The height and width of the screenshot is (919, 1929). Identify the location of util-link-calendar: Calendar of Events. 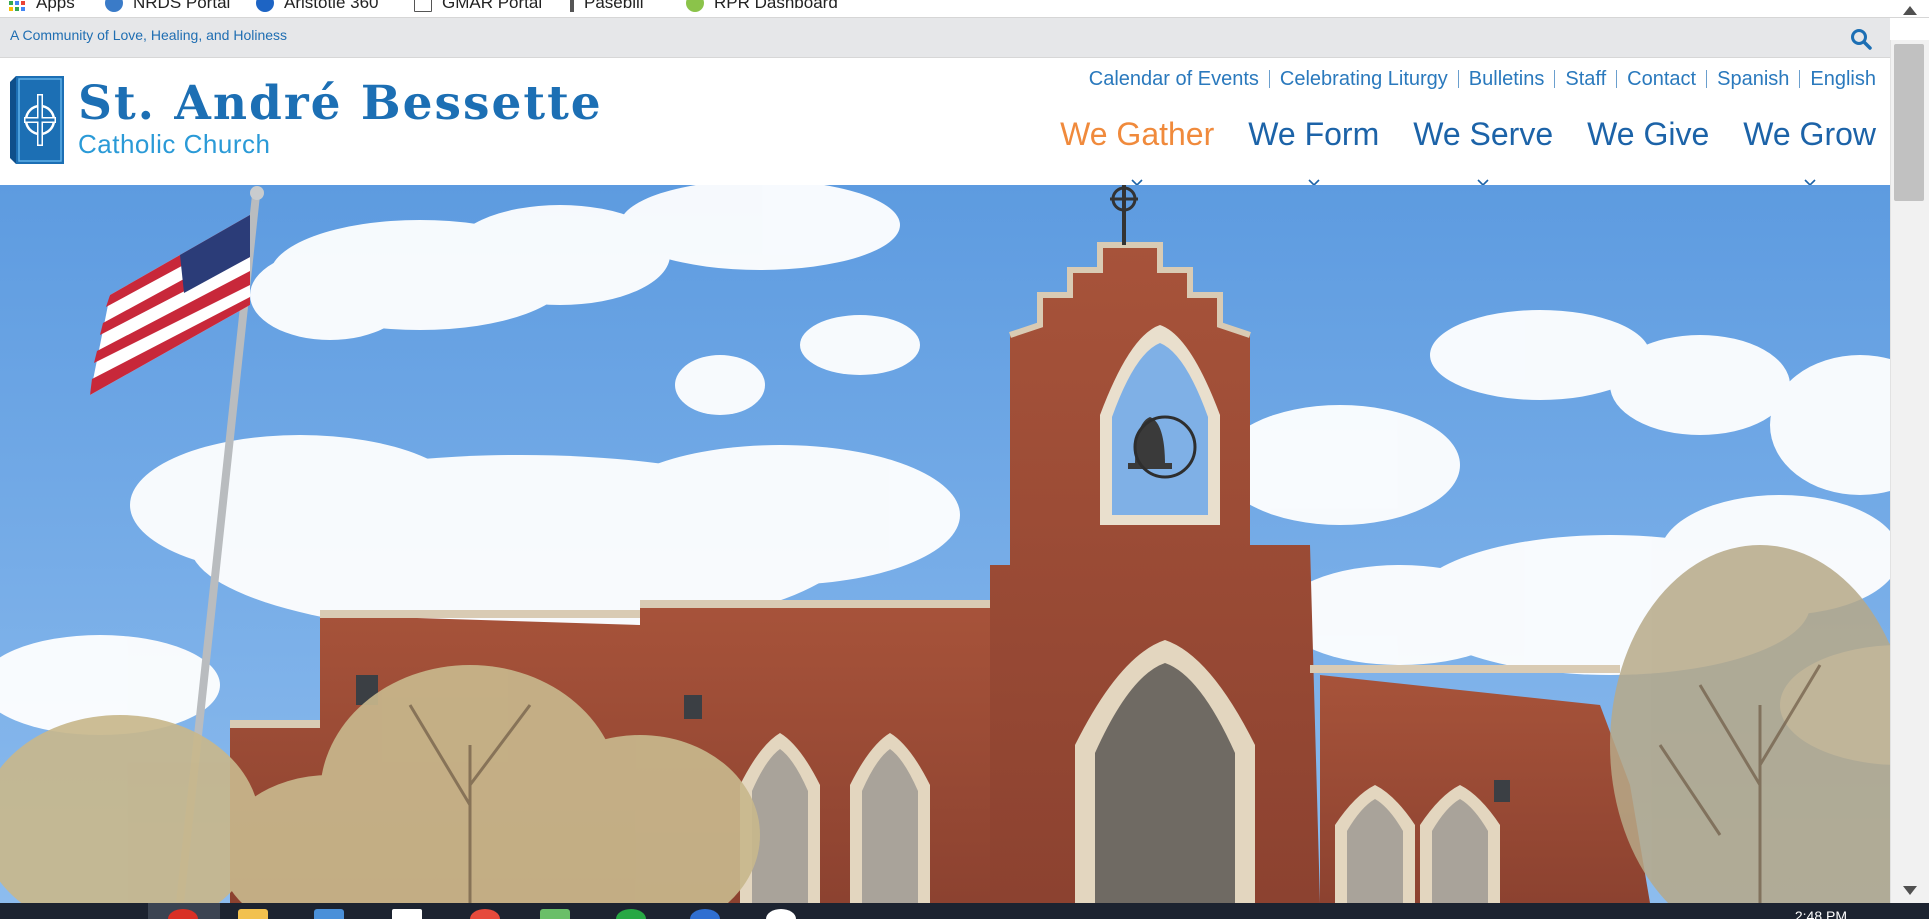
(1174, 79).